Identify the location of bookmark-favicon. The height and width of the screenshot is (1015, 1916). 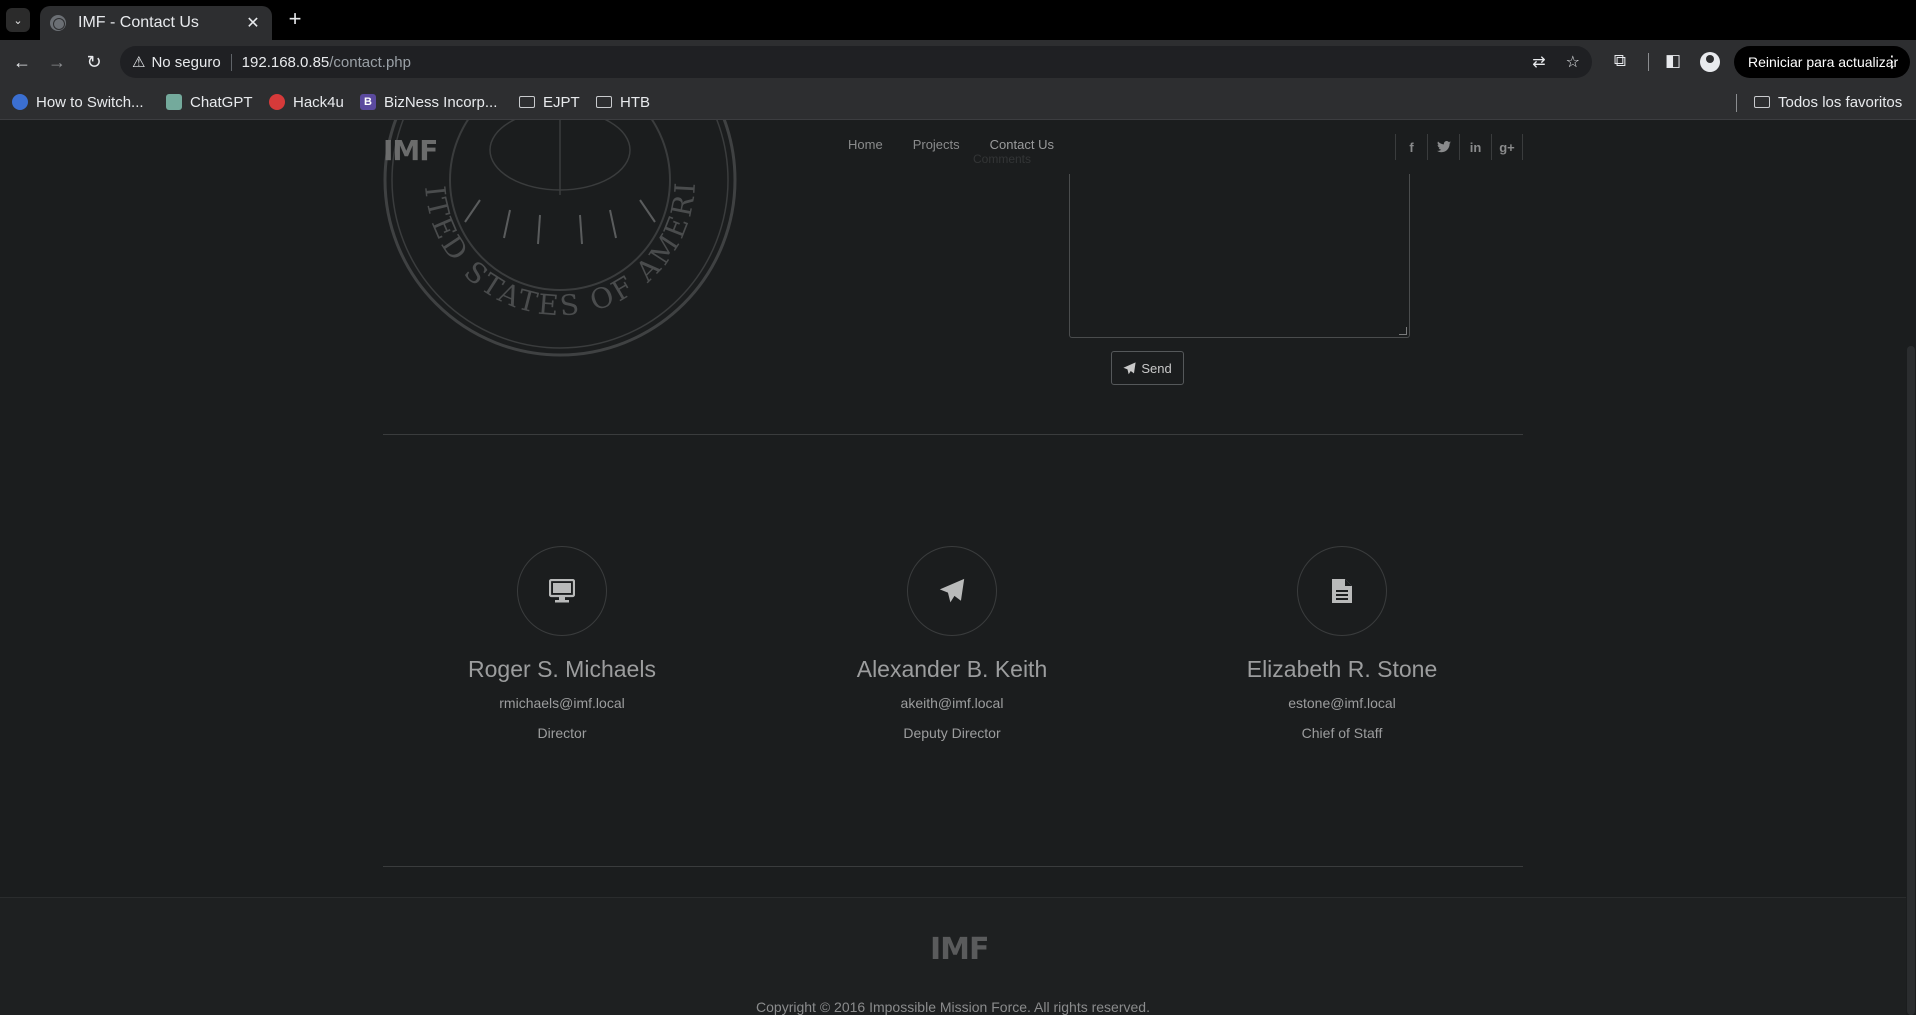
(20, 102).